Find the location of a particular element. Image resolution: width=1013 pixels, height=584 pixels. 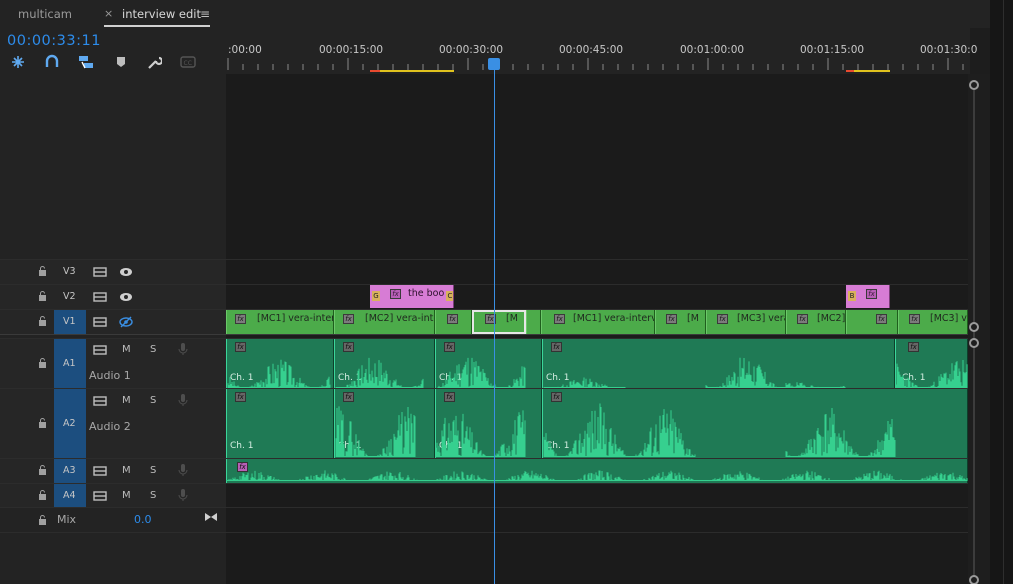

linked-selection-icon is located at coordinates (86, 62).